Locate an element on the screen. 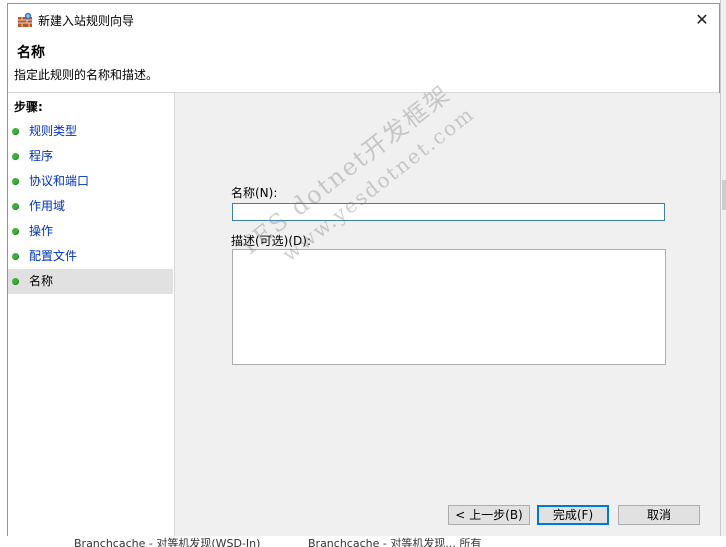  step-rule-type: 规则类型 is located at coordinates (91, 131).